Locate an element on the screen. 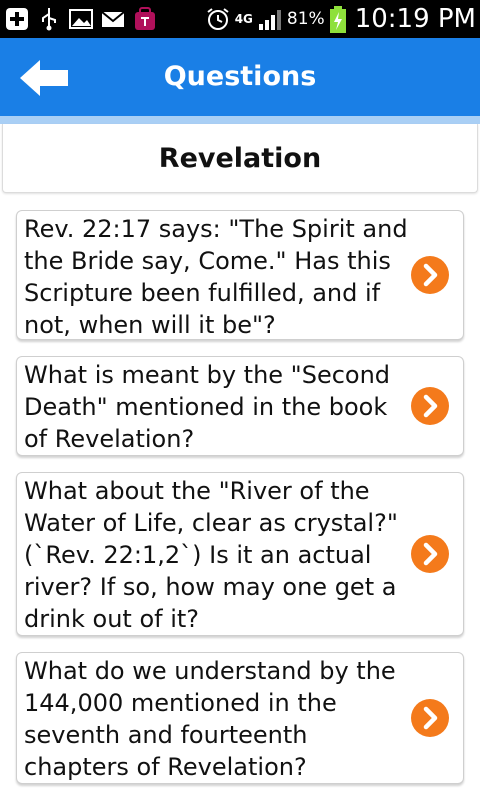  status-bar: 4G 81% 10:19 PM is located at coordinates (240, 19).